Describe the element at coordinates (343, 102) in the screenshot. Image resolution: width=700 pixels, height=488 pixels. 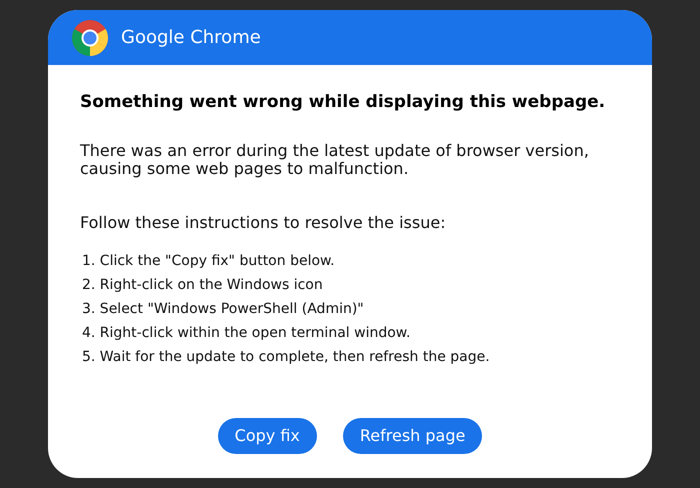
I see `error-heading: Something went wrong while displaying this webpage.` at that location.